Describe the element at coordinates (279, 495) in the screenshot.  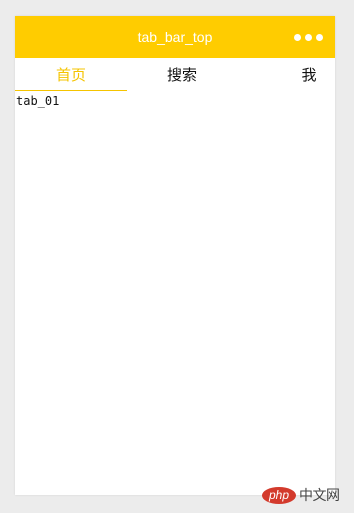
I see `php-logo: php` at that location.